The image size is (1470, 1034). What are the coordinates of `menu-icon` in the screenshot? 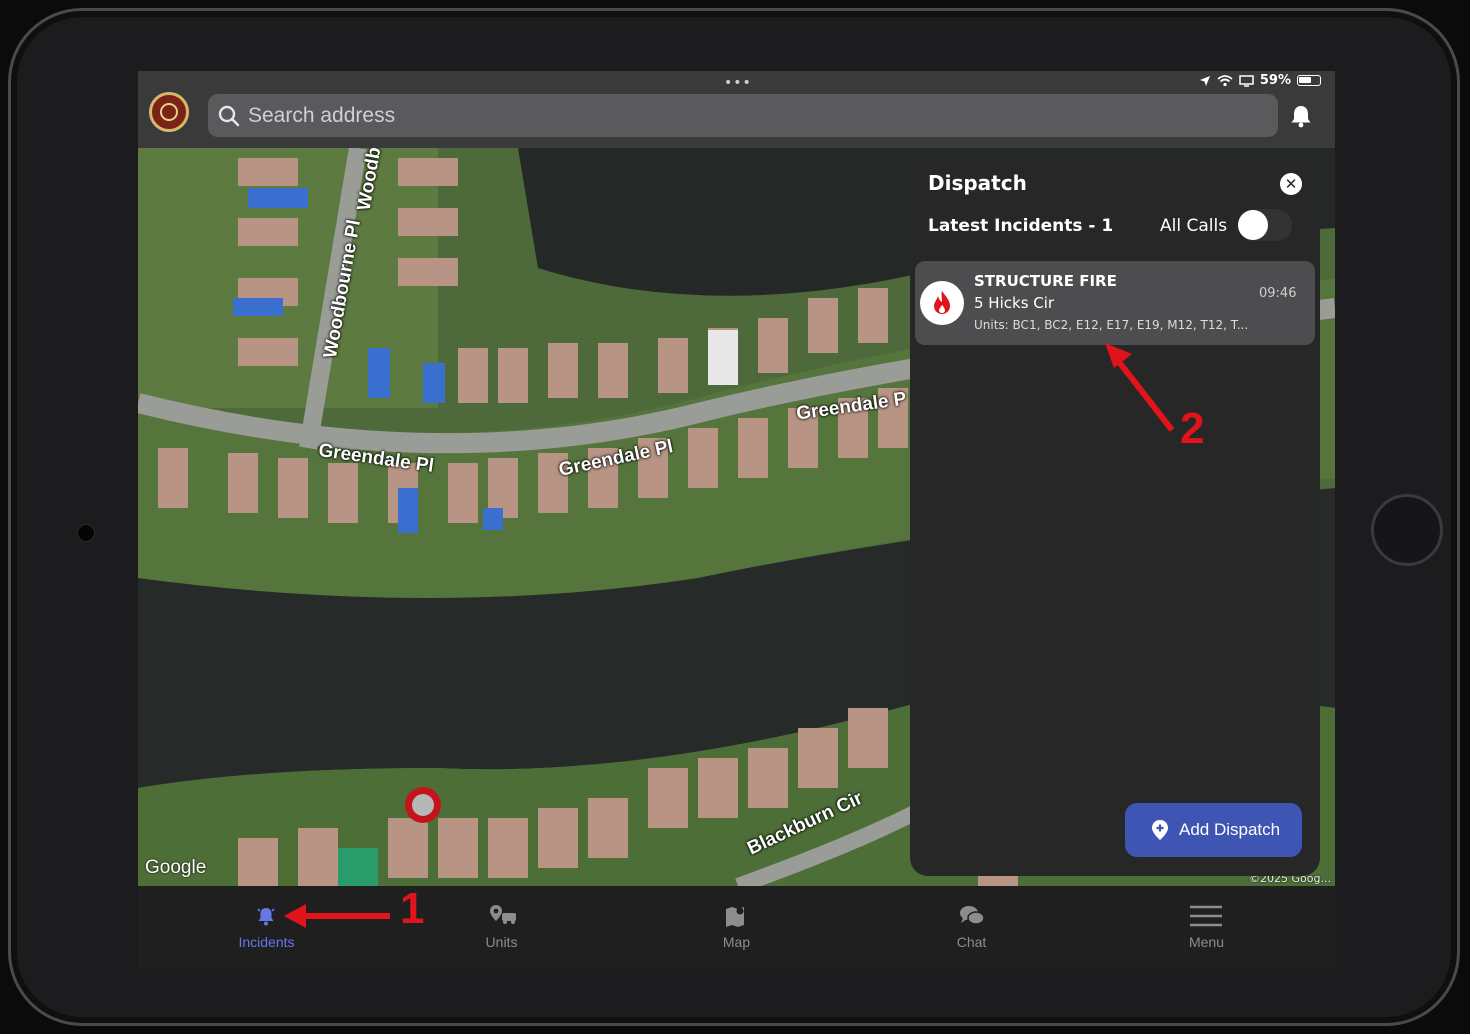 It's located at (1206, 916).